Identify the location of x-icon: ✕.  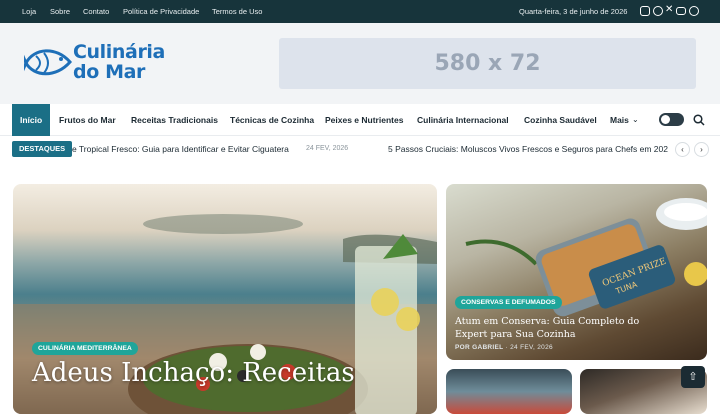
(669, 9).